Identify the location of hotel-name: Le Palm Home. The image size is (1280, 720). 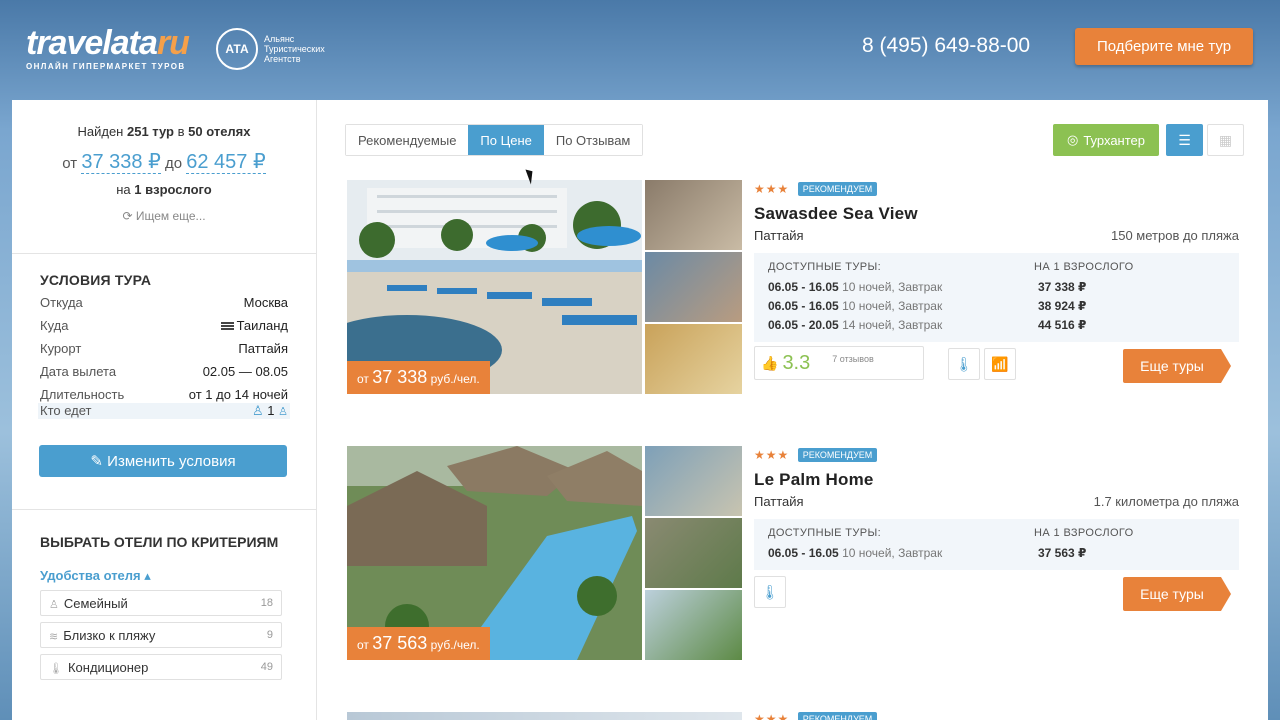
(996, 480).